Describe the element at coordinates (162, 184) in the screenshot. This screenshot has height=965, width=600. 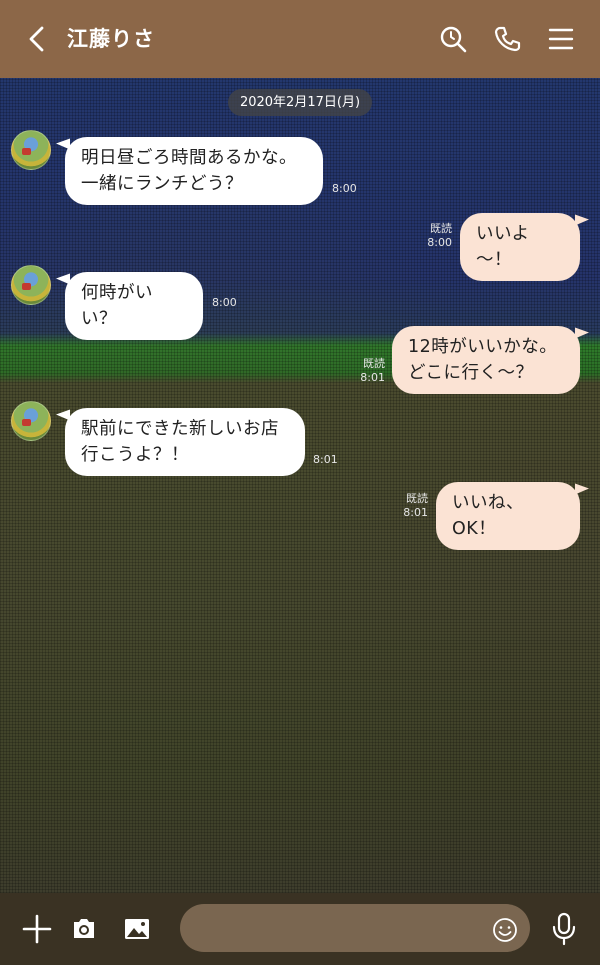
I see `message-text: 一緒にランチどう？` at that location.